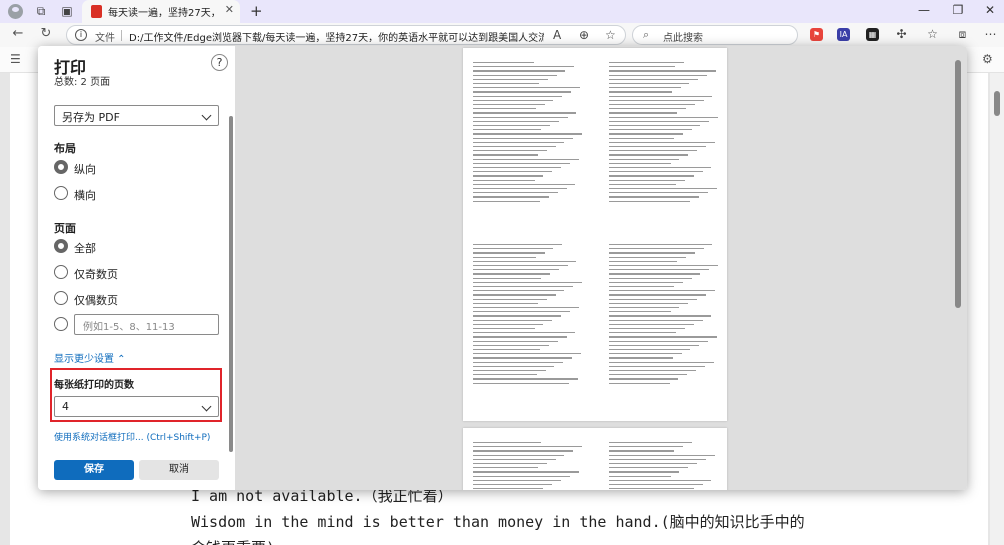 Image resolution: width=1004 pixels, height=545 pixels. Describe the element at coordinates (610, 35) in the screenshot. I see `favorite-star-icon: ☆` at that location.